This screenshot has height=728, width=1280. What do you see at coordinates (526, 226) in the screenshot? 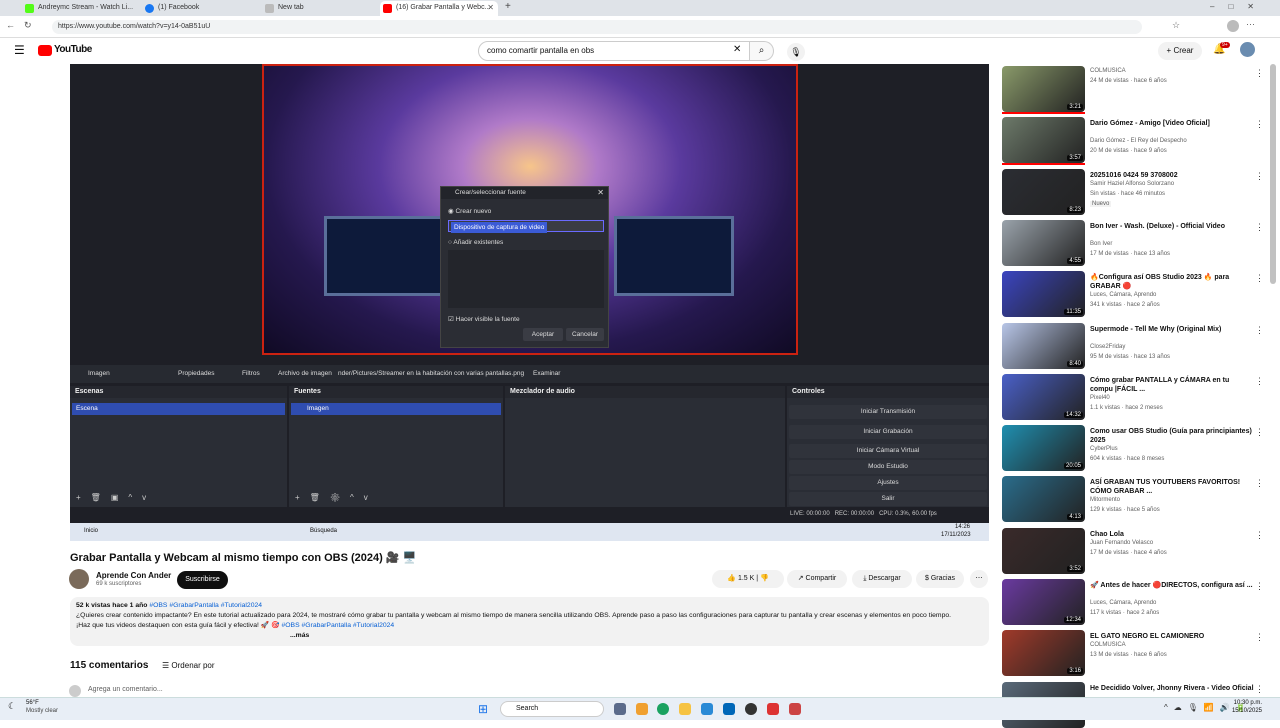
I see `source-name-input: Dispositivo de captura de video` at bounding box center [526, 226].